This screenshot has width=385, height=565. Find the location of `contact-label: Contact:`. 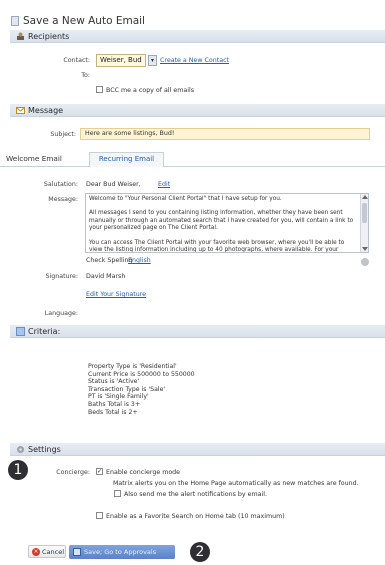

contact-label: Contact: is located at coordinates (76, 60).